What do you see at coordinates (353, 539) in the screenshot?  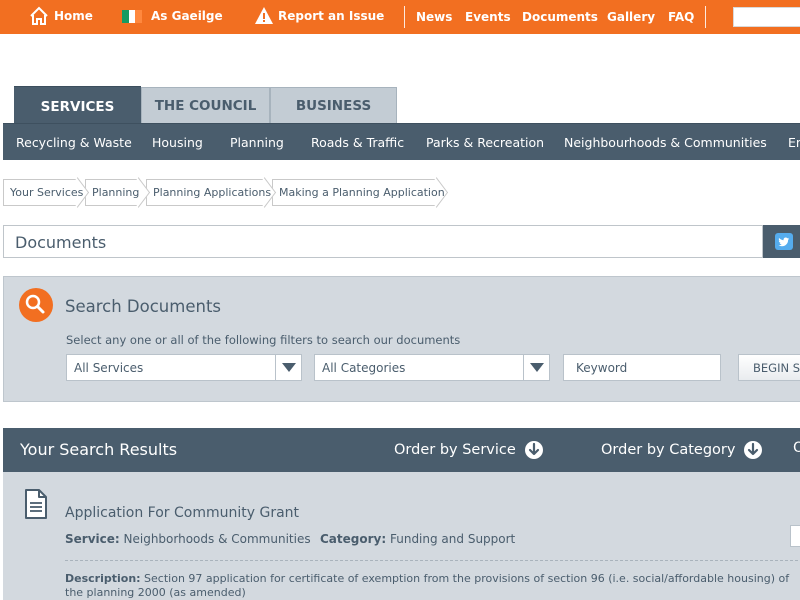 I see `category-label: Category:` at bounding box center [353, 539].